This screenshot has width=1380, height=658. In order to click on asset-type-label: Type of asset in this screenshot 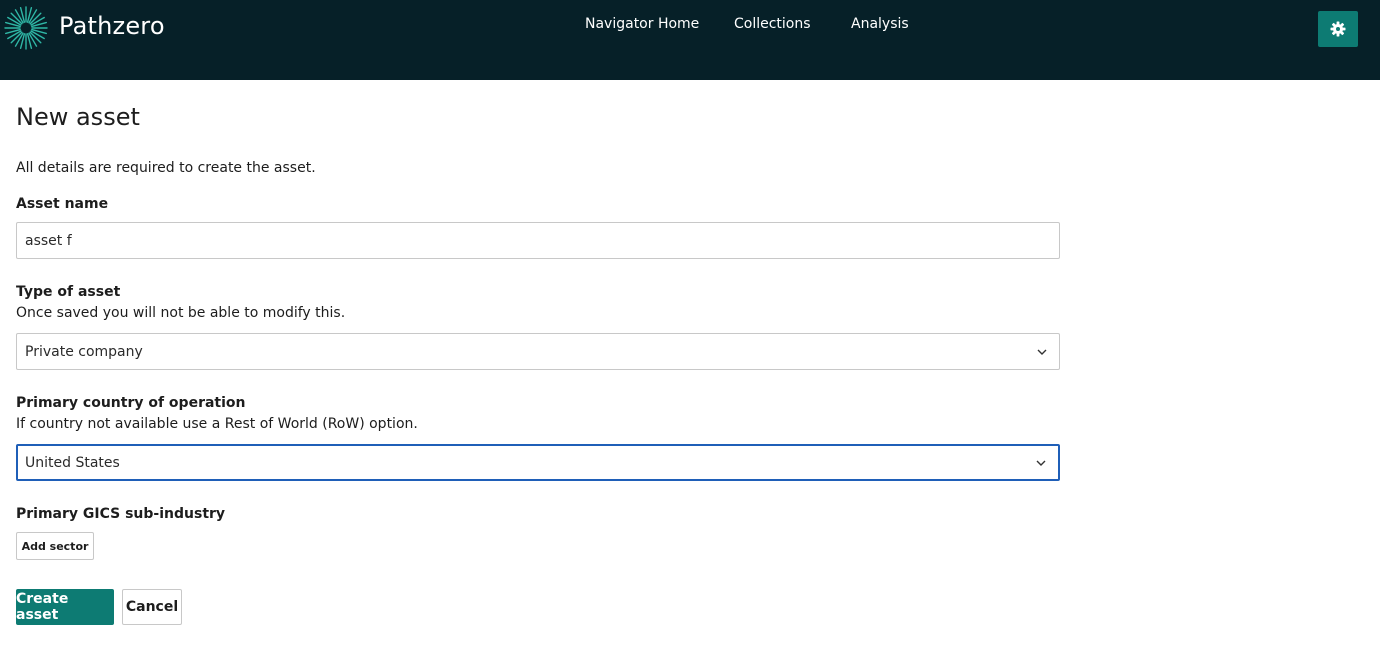, I will do `click(68, 292)`.